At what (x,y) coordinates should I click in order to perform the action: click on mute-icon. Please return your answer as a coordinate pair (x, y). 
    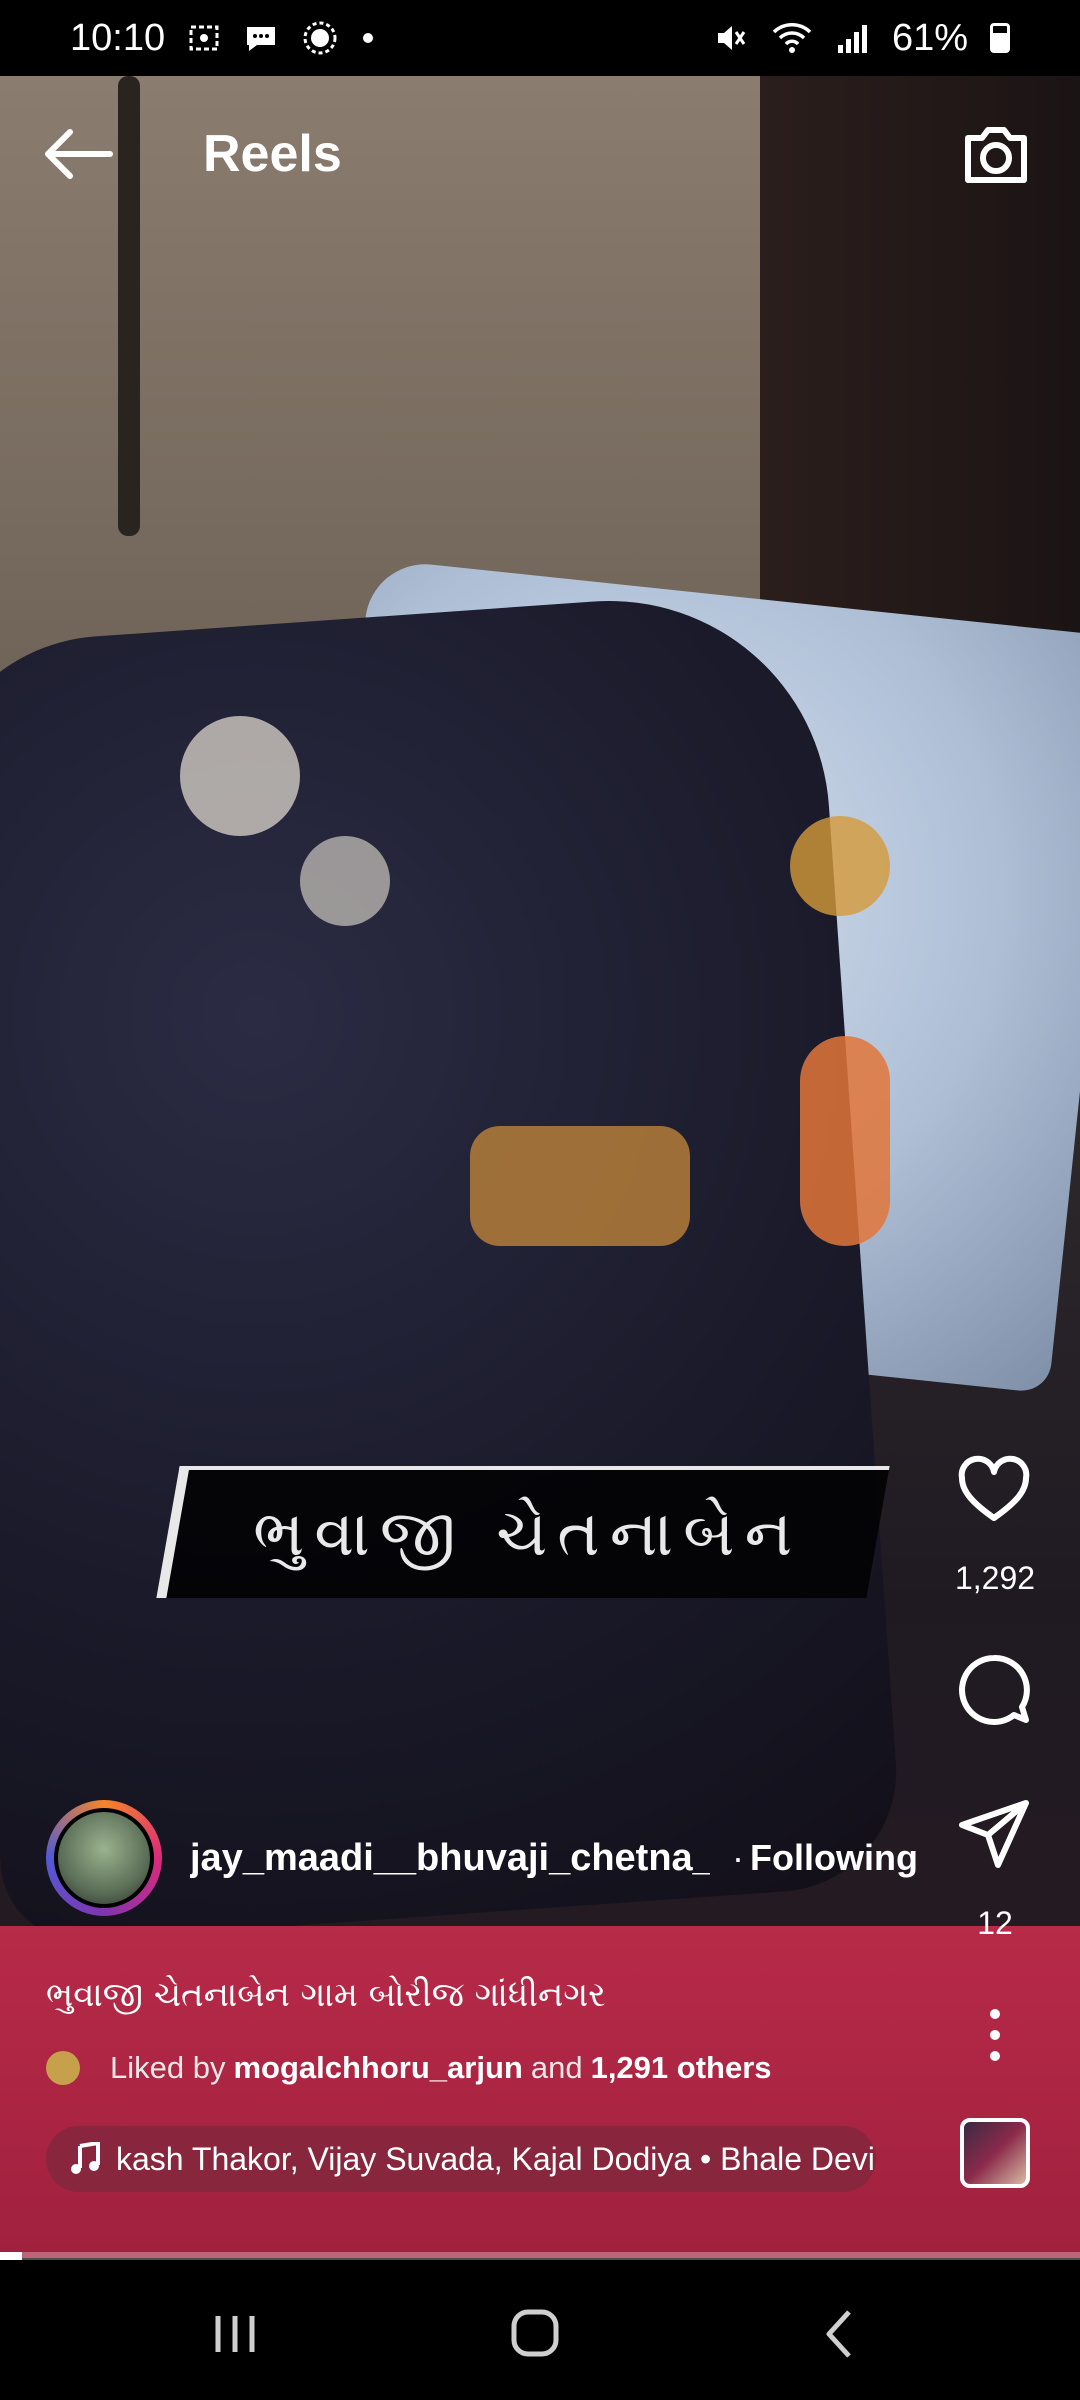
    Looking at the image, I should click on (731, 38).